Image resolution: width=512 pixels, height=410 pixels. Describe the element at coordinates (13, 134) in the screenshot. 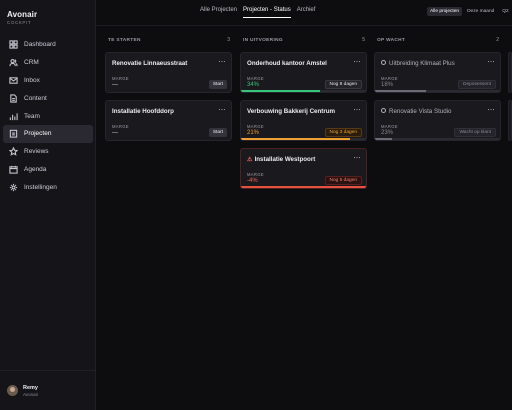

I see `clipboard-icon` at that location.